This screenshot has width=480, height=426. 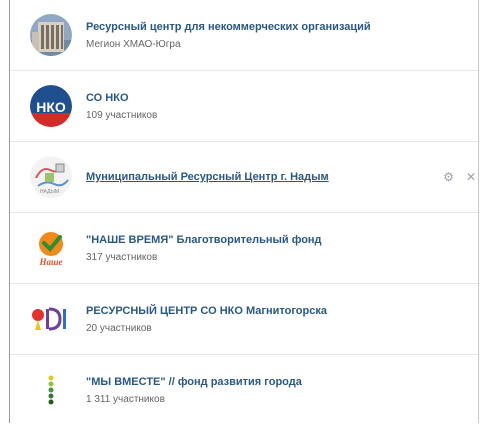 I want to click on group-title: СО НКО, so click(x=121, y=98).